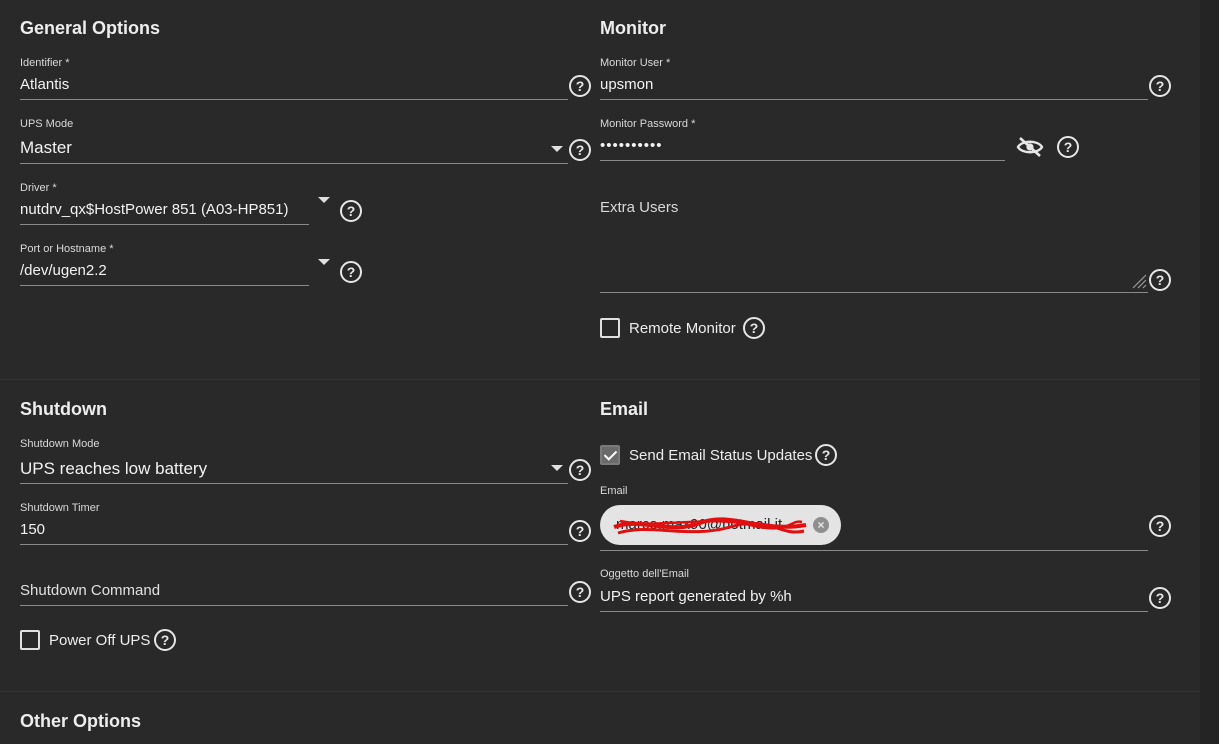 The width and height of the screenshot is (1219, 744). What do you see at coordinates (294, 483) in the screenshot?
I see `shutdown-mode-underline` at bounding box center [294, 483].